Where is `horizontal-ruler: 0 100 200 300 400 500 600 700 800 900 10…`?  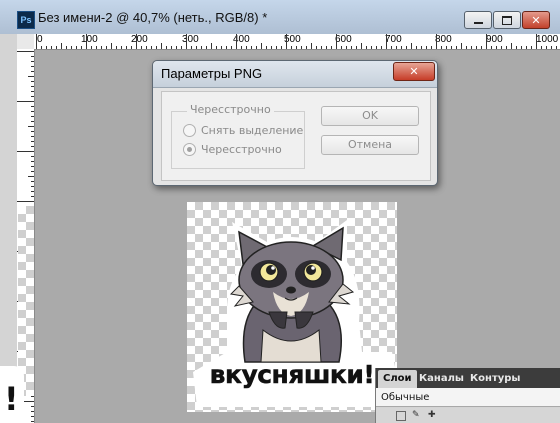
horizontal-ruler: 0 100 200 300 400 500 600 700 800 900 10… is located at coordinates (297, 42).